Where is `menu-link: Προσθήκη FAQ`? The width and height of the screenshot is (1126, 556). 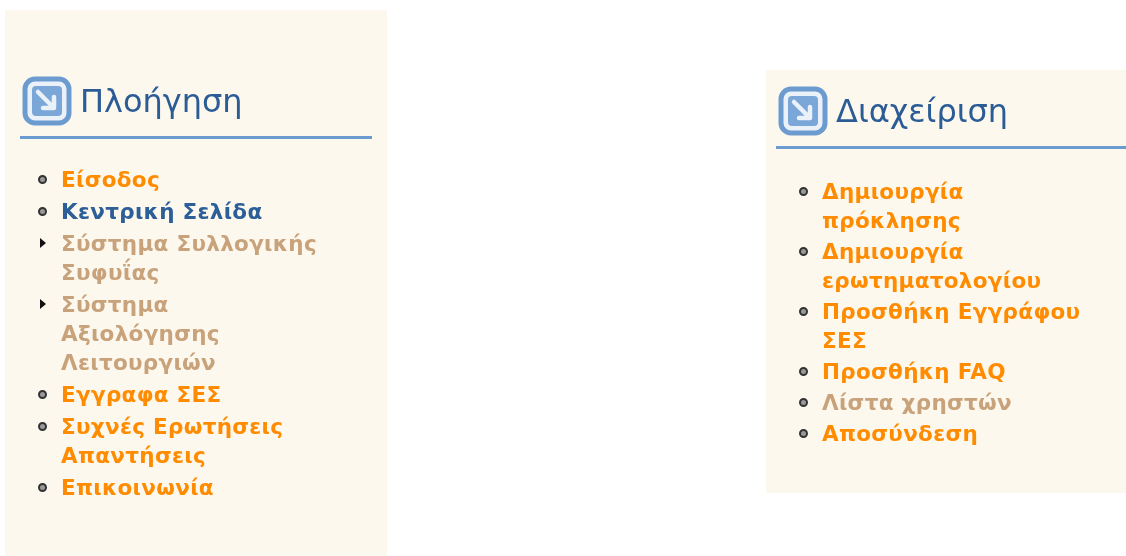
menu-link: Προσθήκη FAQ is located at coordinates (914, 371).